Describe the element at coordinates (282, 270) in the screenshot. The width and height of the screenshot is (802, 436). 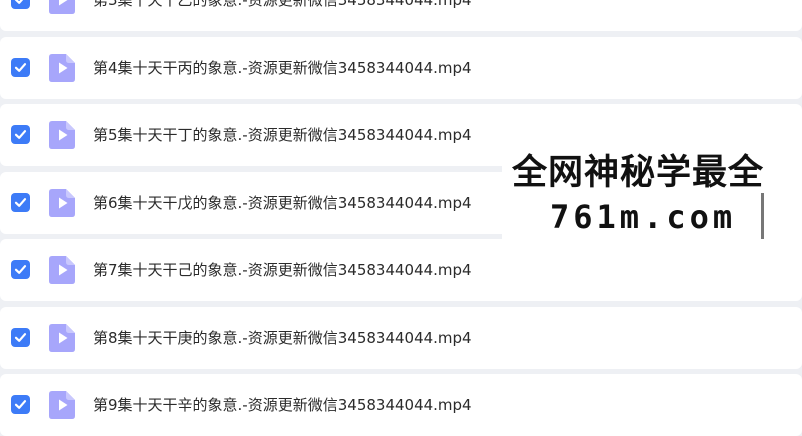
I see `file-name: 第7集十天干己的象意.-资源更新微信3458344044.mp4` at that location.